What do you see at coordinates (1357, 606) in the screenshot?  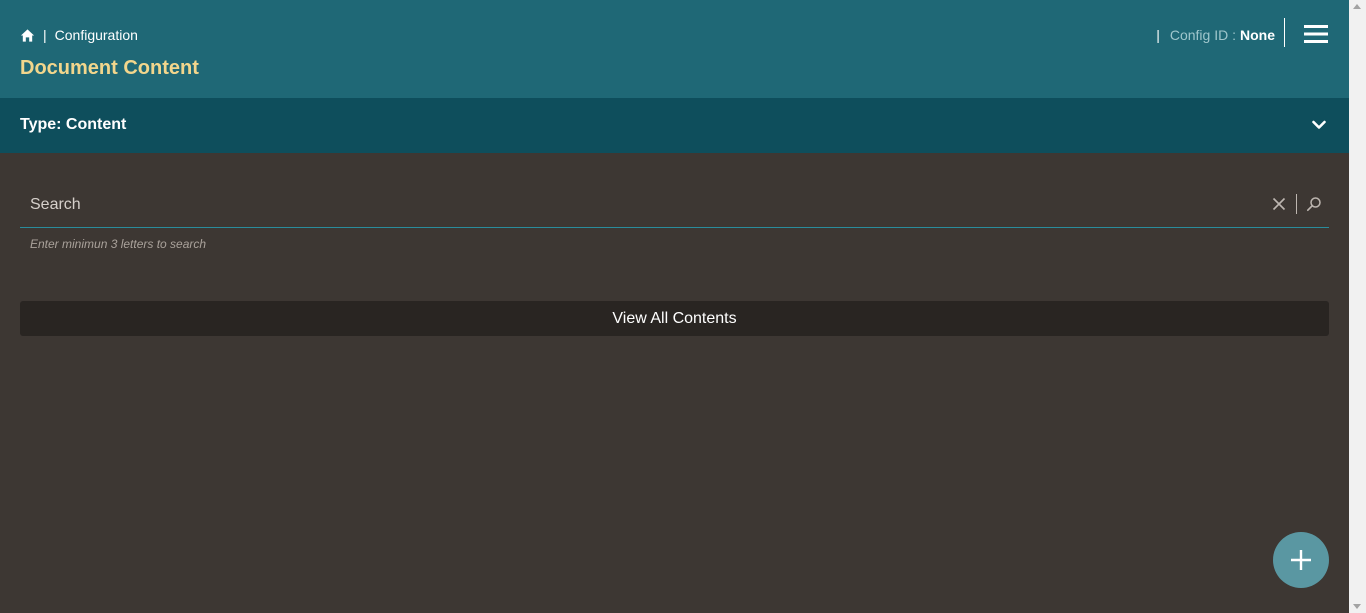 I see `scroll-down-arrow-icon` at bounding box center [1357, 606].